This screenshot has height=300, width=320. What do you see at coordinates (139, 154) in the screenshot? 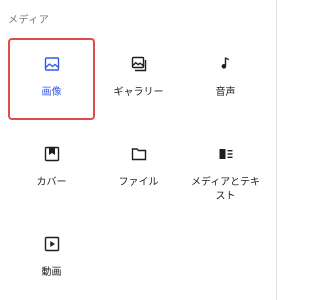
I see `file-icon` at bounding box center [139, 154].